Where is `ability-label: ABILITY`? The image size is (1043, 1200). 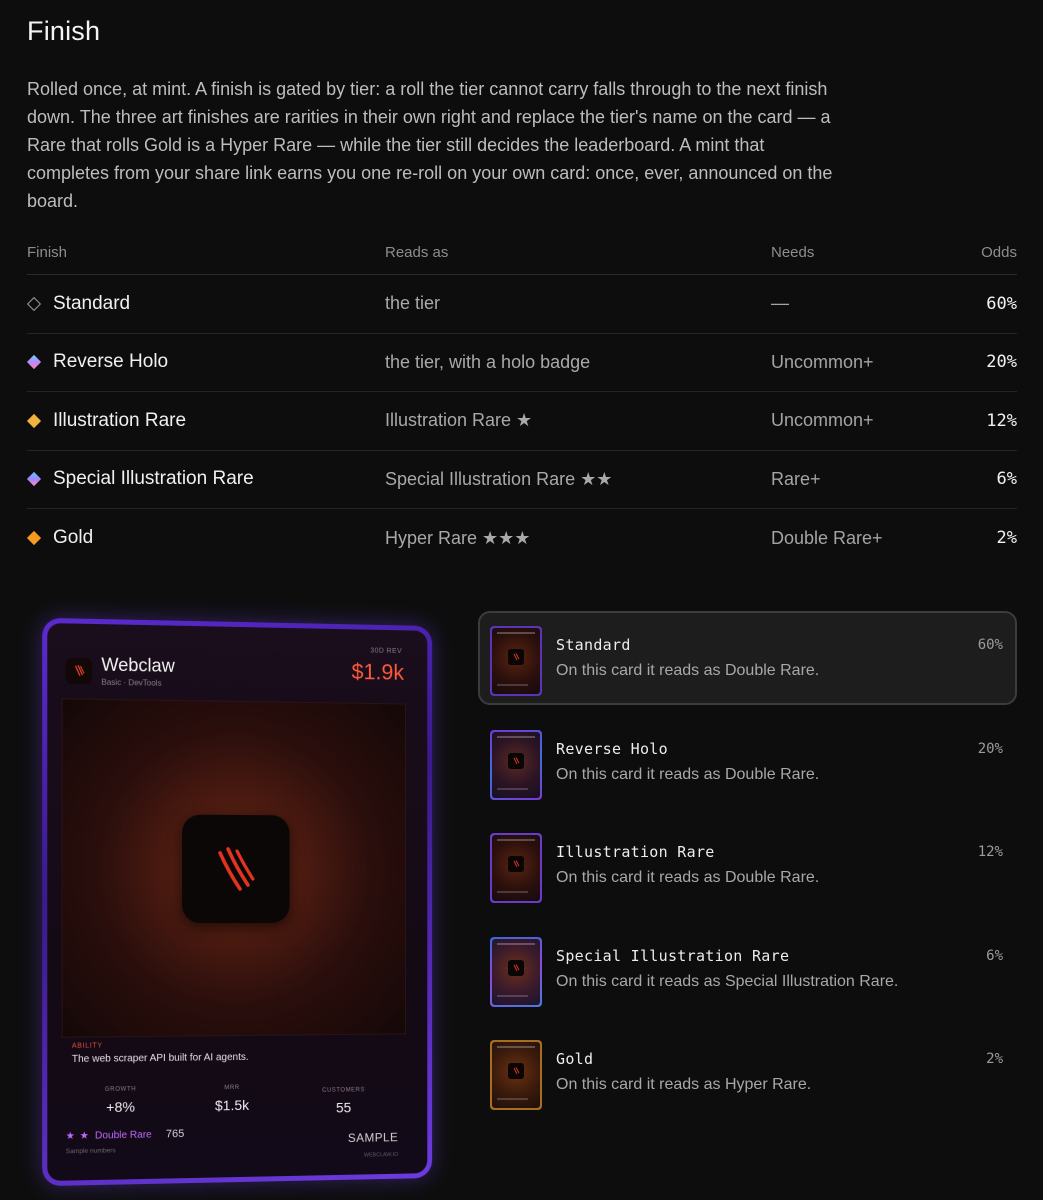 ability-label: ABILITY is located at coordinates (87, 1046).